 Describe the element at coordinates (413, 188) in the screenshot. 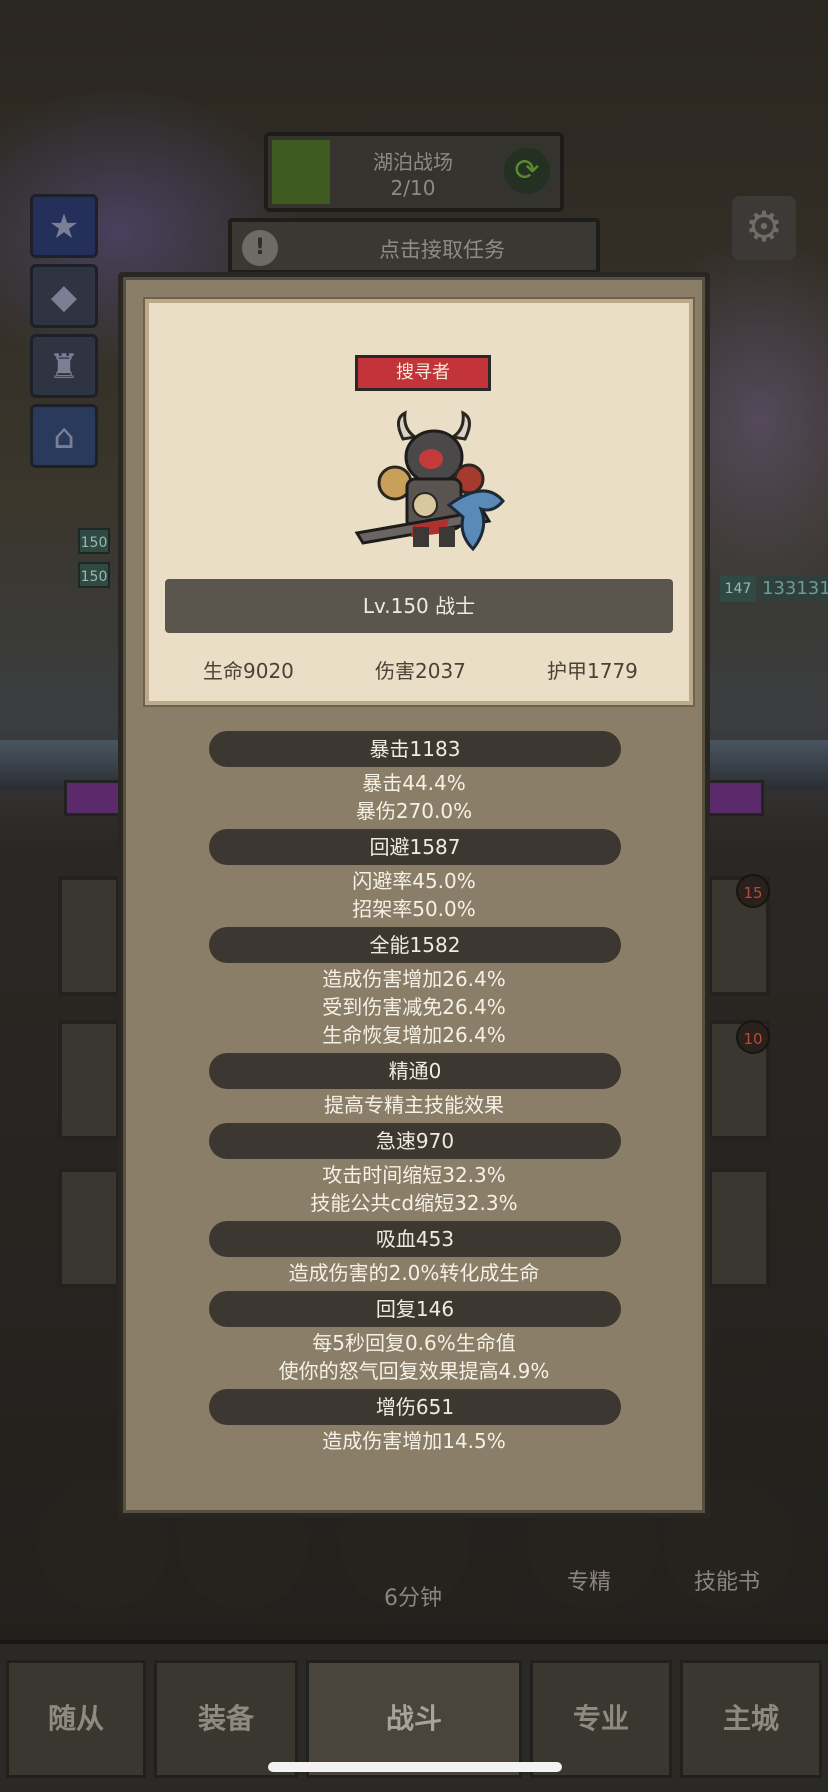

I see `map-progress-count: 2/10` at that location.